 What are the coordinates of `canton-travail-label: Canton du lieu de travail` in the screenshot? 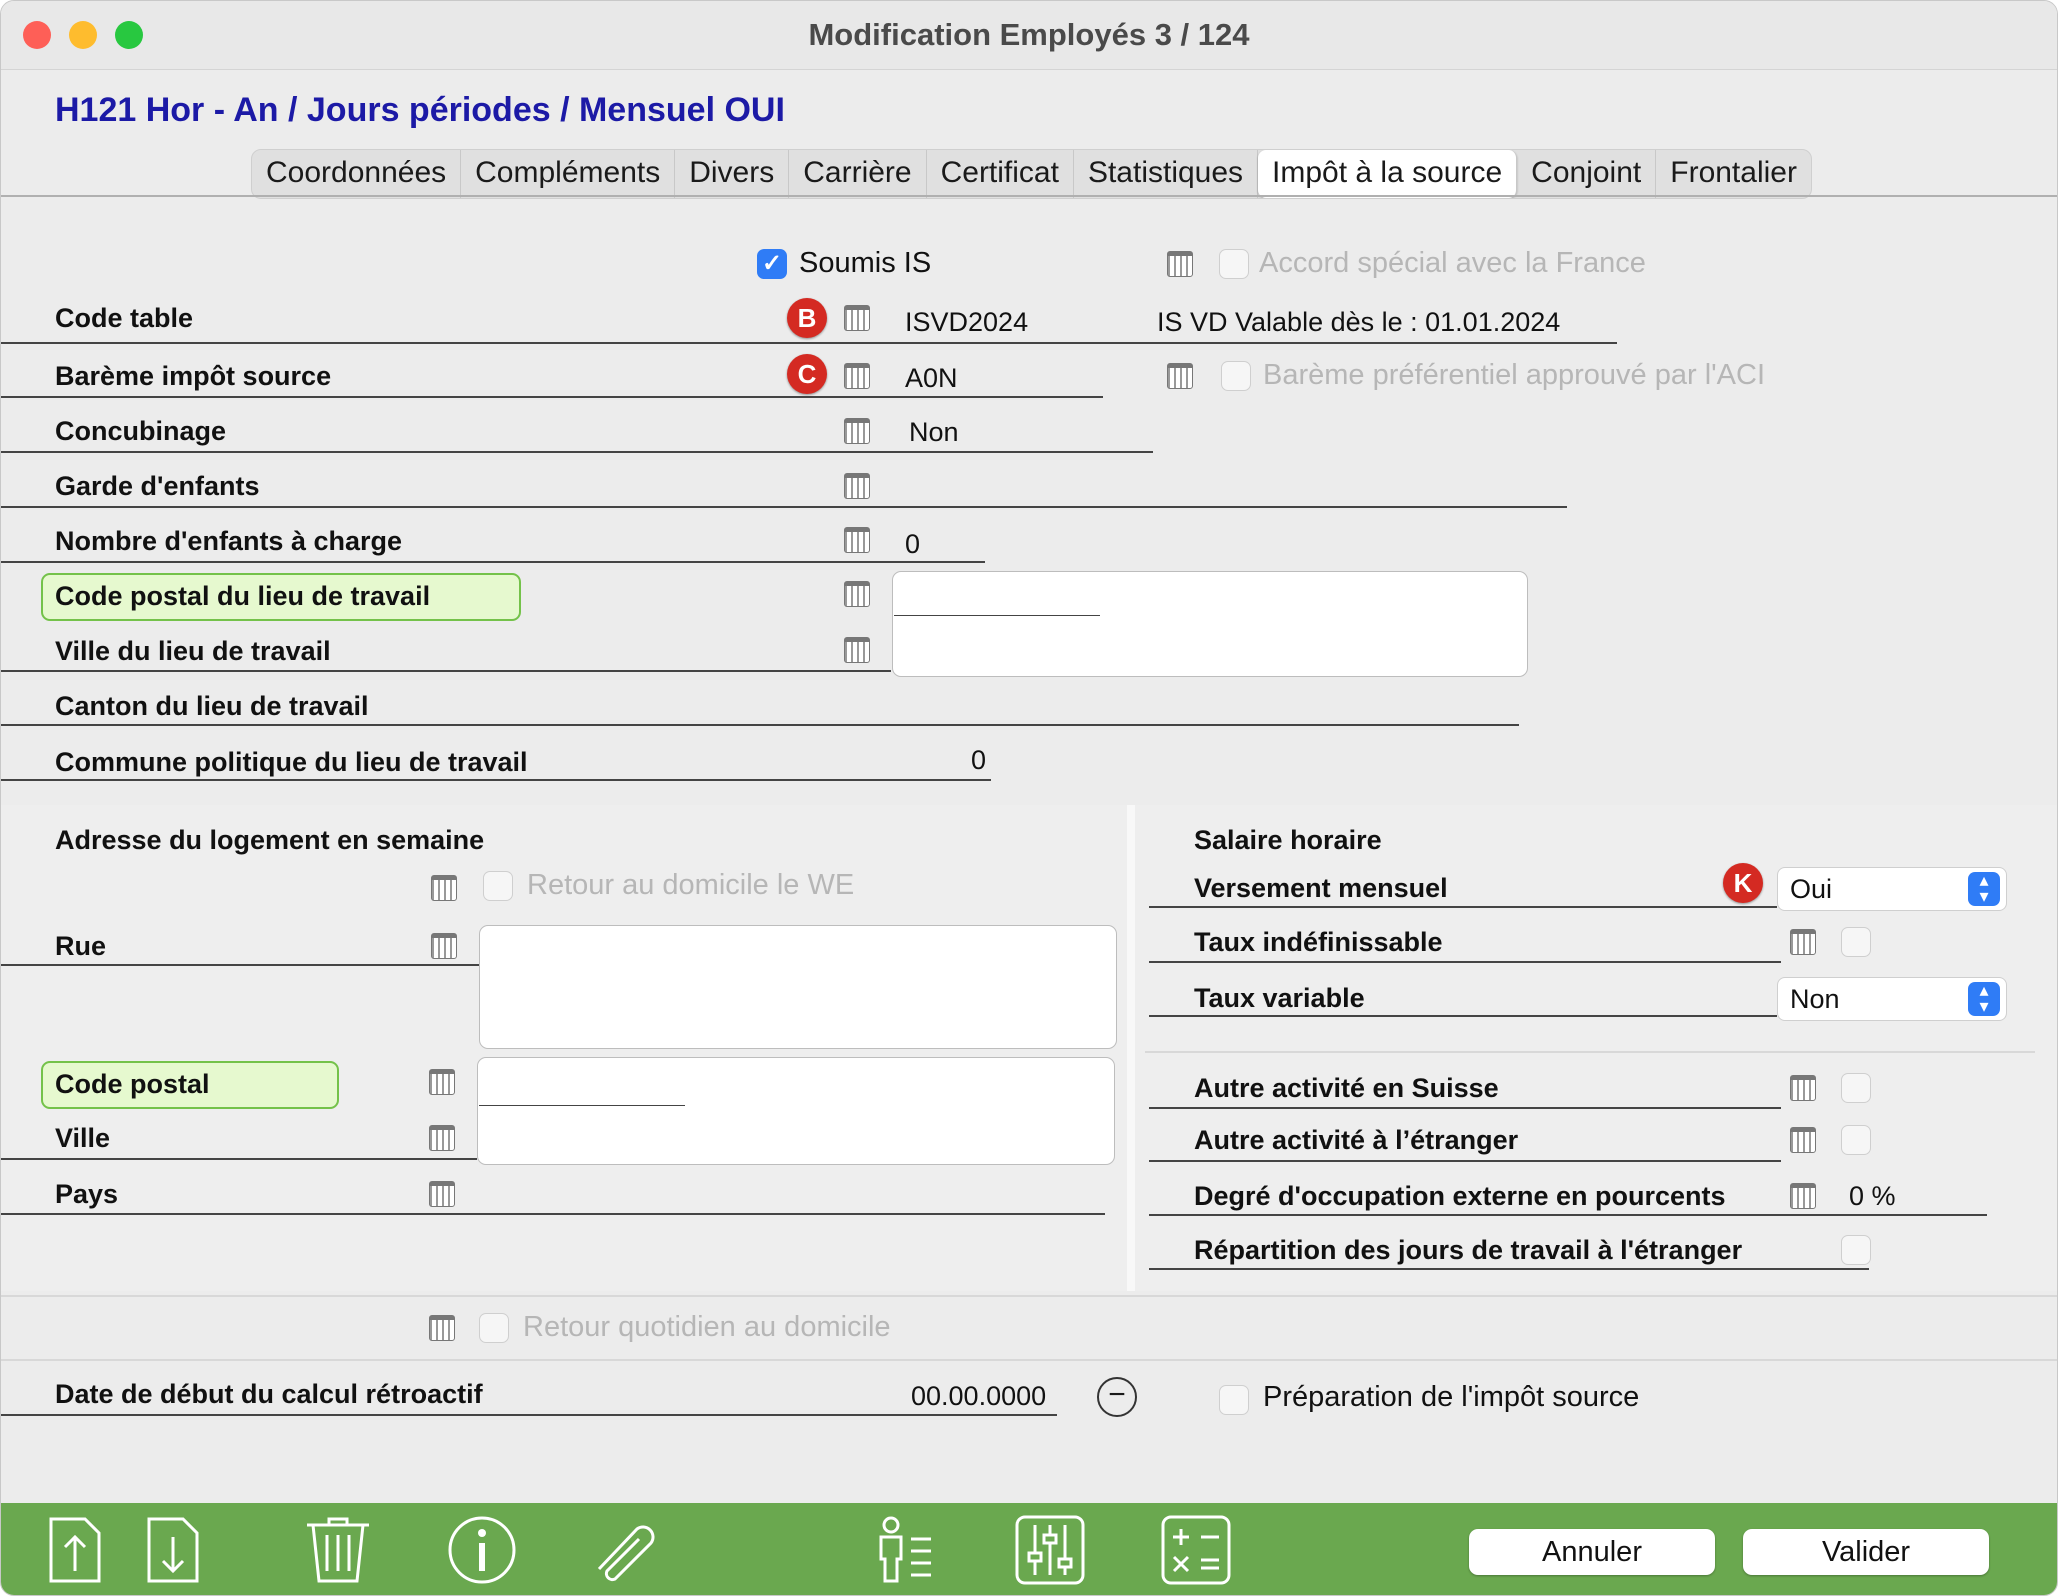 It's located at (212, 706).